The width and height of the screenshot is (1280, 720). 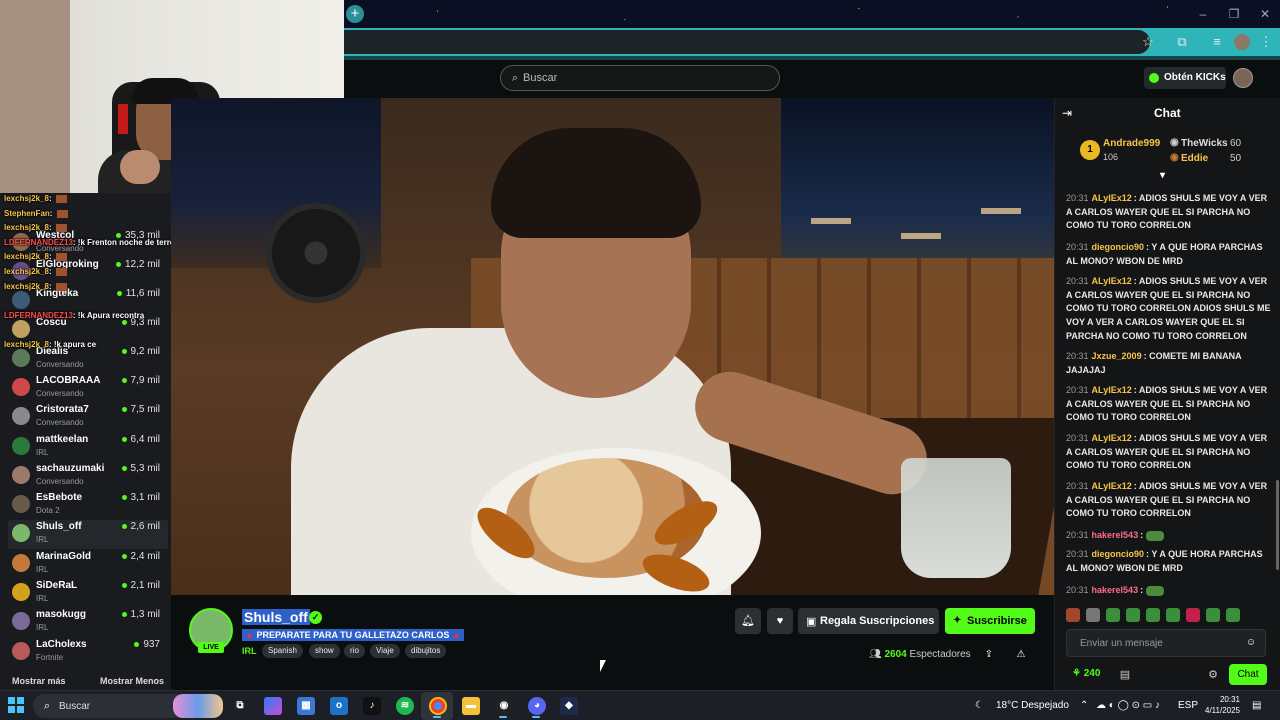 What do you see at coordinates (88, 447) in the screenshot?
I see `sidebar-channel: mattkeelan IRL 6,4 mil` at bounding box center [88, 447].